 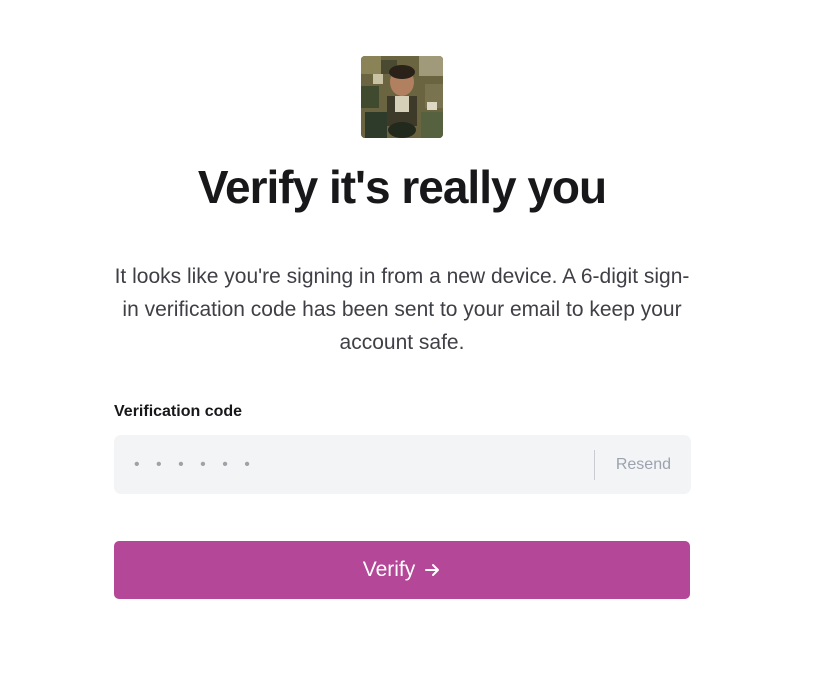 I want to click on verification-code-label: Verification code, so click(x=178, y=411).